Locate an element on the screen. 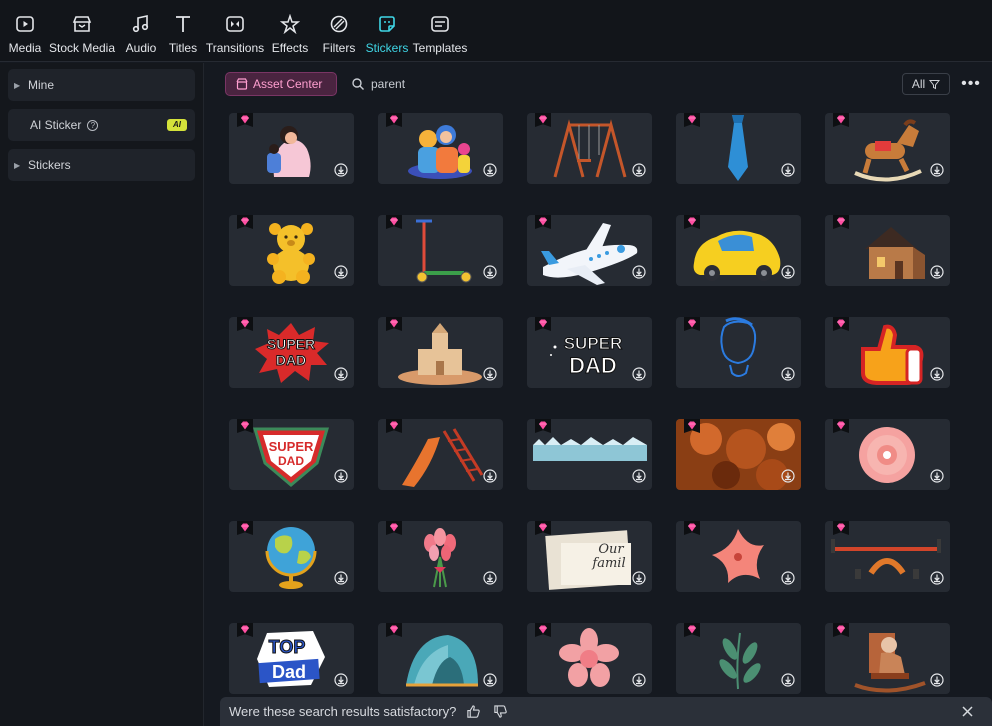 The width and height of the screenshot is (992, 726). store-icon is located at coordinates (242, 84).